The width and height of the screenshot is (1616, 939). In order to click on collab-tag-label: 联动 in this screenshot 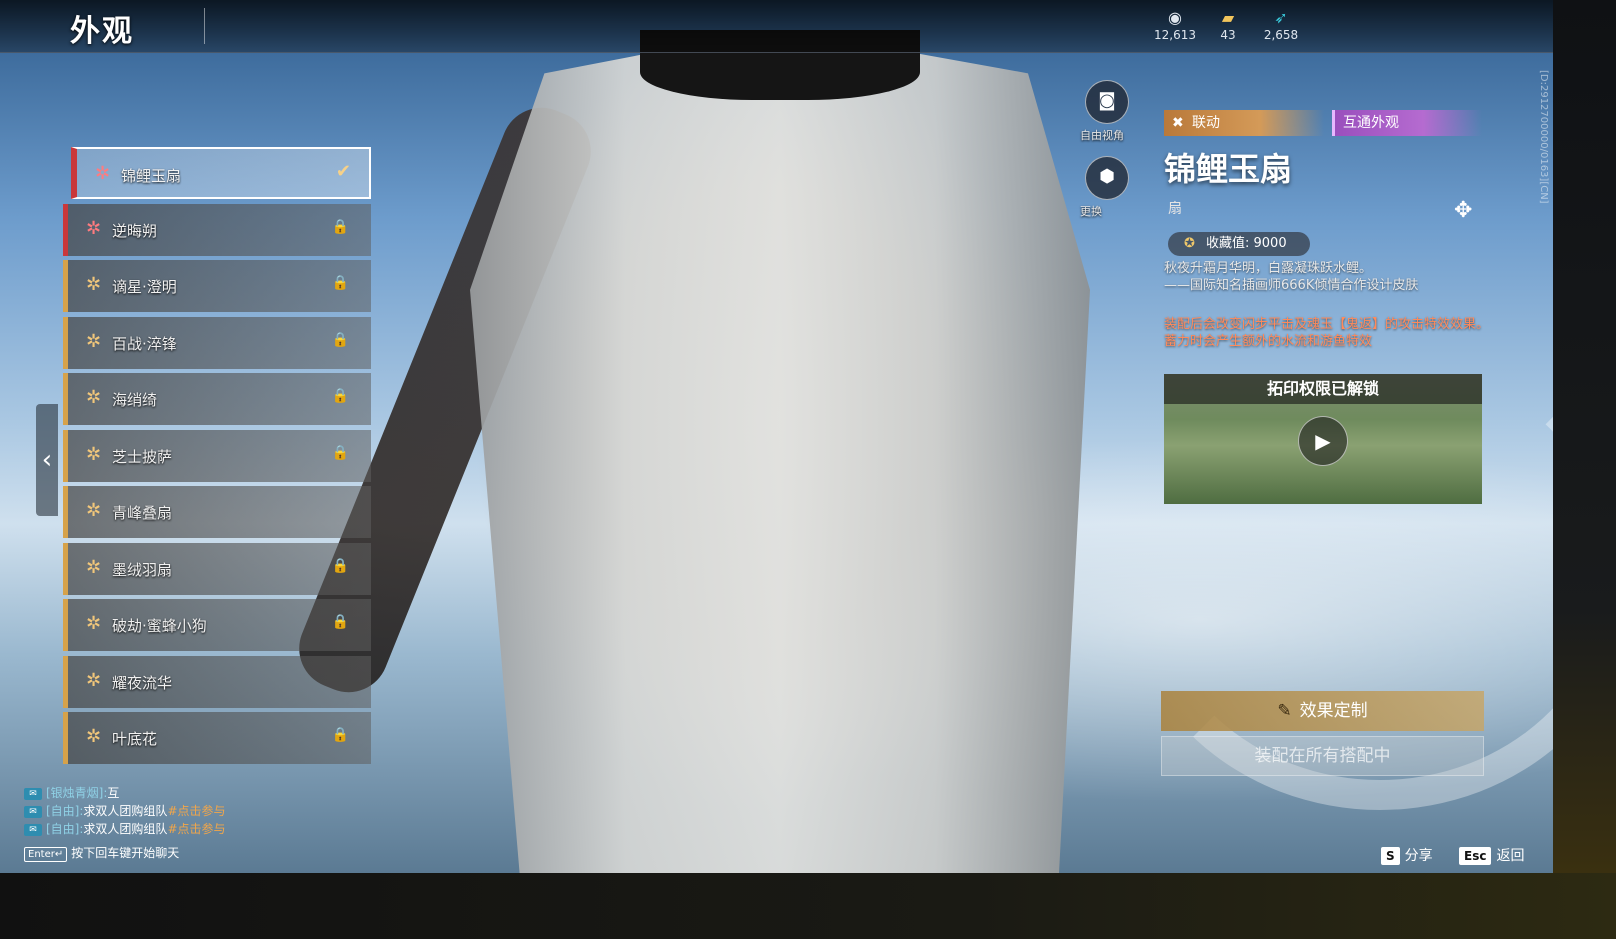, I will do `click(1206, 123)`.